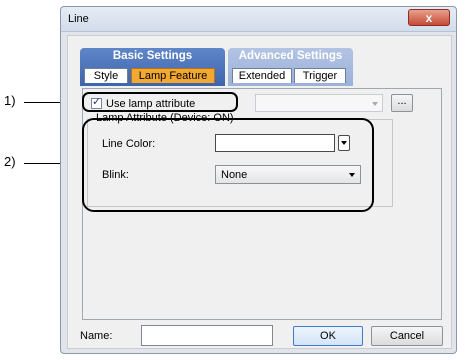 The height and width of the screenshot is (360, 465). What do you see at coordinates (10, 161) in the screenshot?
I see `annotation-2: 2)` at bounding box center [10, 161].